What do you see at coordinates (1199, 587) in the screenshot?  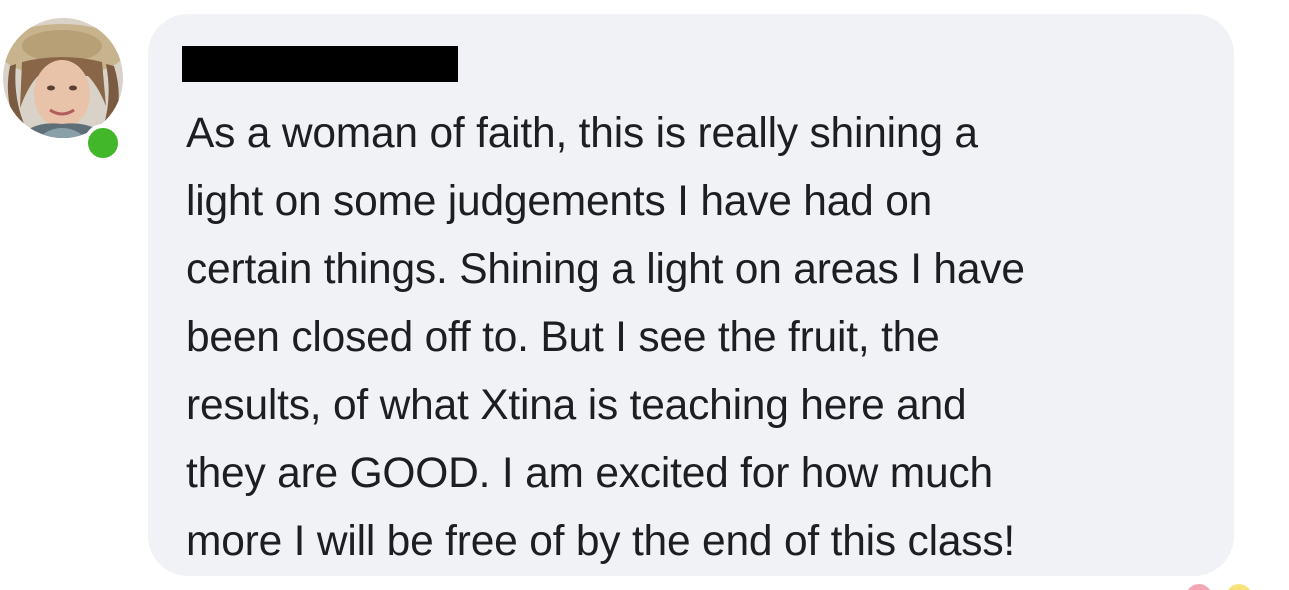 I see `love-reaction-icon` at bounding box center [1199, 587].